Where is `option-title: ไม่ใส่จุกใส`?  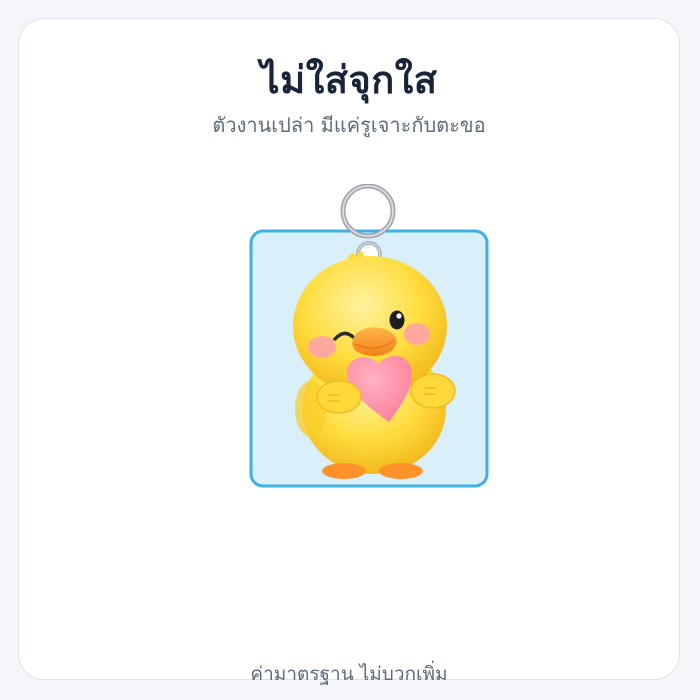
option-title: ไม่ใส่จุกใส is located at coordinates (349, 80).